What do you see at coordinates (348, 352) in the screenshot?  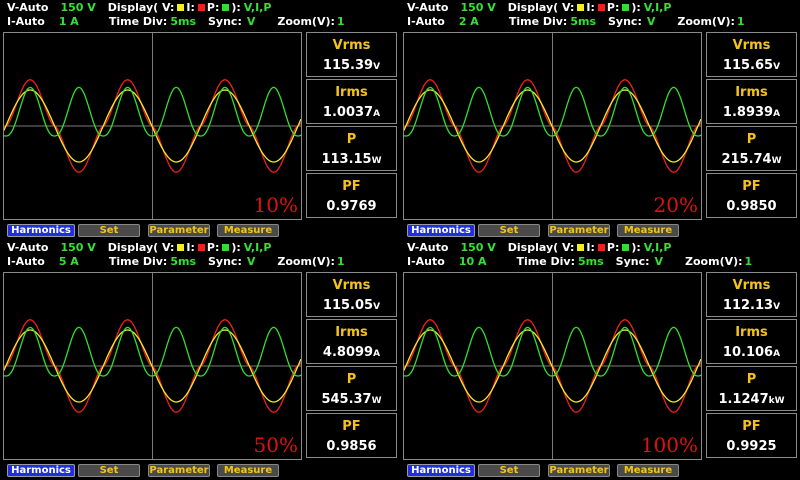 I see `irms-value: 4.8099` at bounding box center [348, 352].